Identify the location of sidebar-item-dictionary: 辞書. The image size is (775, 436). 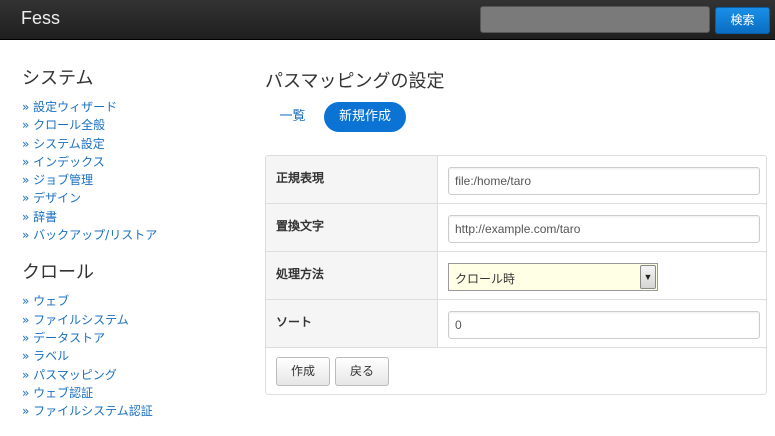
(132, 217).